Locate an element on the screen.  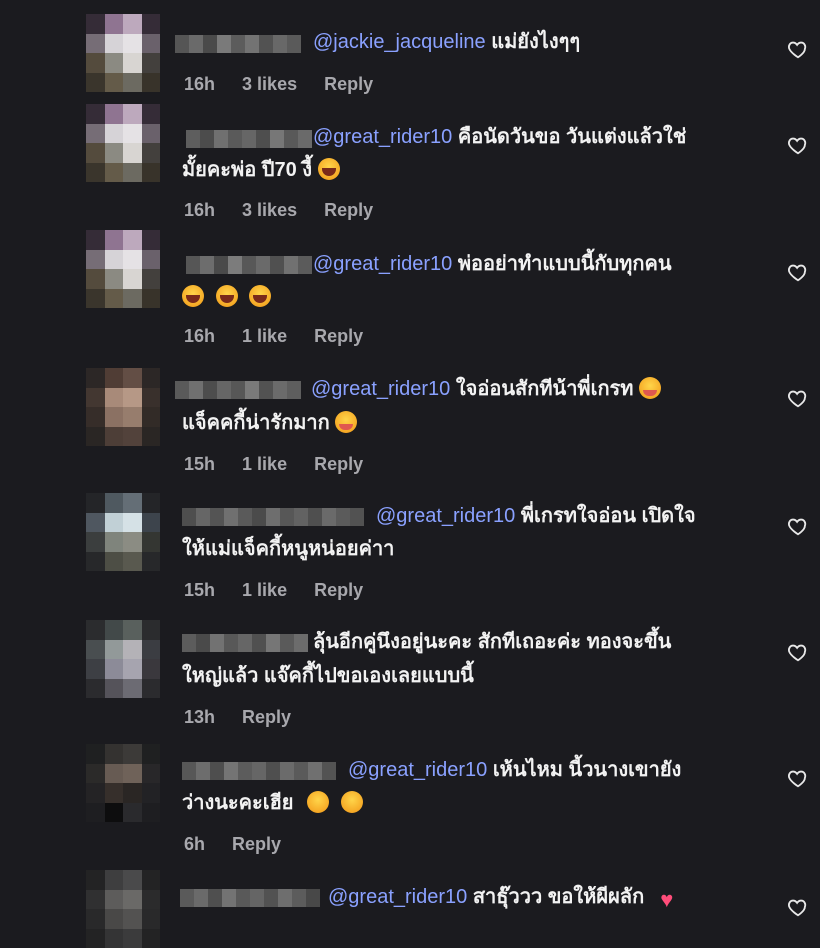
comment-text-line2: แจ็คคกี้น่ารักมาก is located at coordinates (272, 423).